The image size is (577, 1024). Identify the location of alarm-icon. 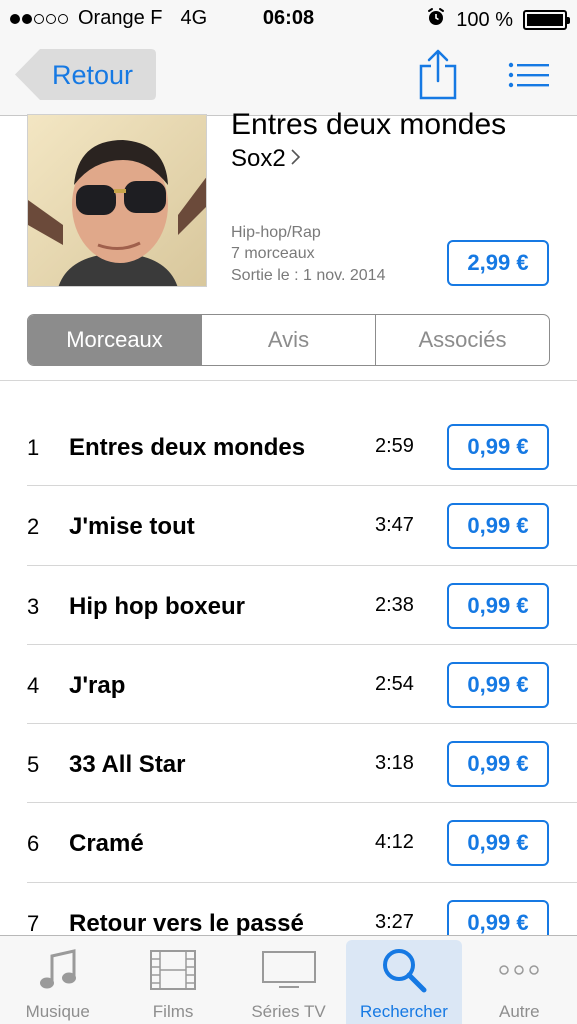
(436, 20).